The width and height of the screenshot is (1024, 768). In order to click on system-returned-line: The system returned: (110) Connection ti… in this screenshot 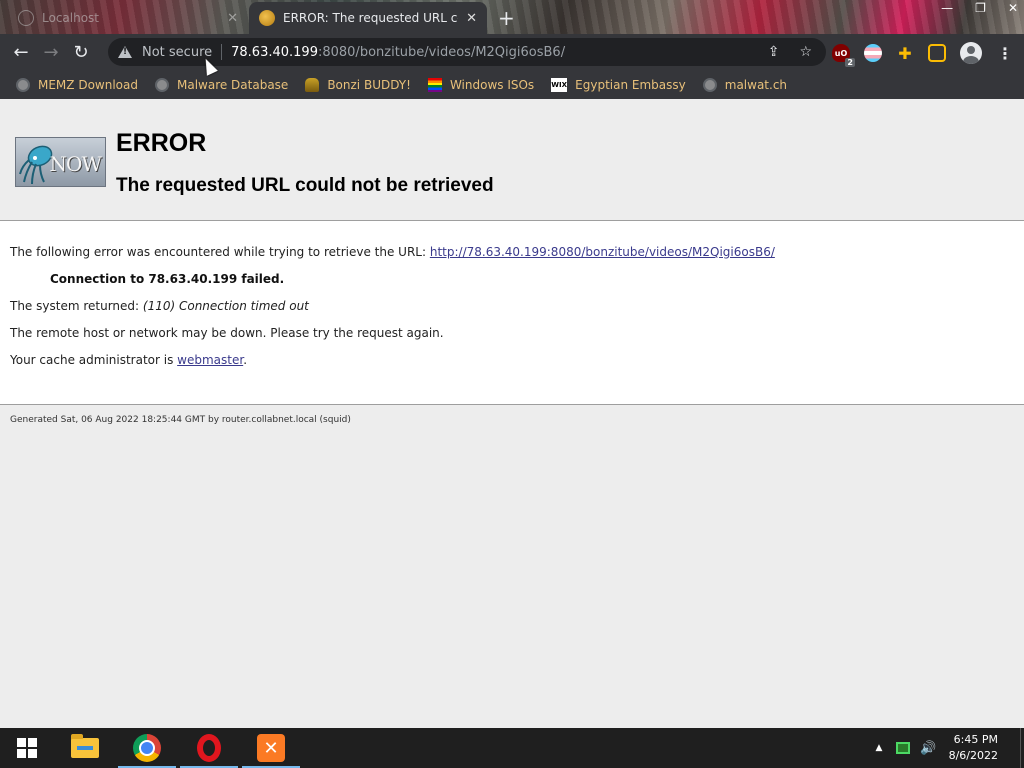, I will do `click(159, 306)`.